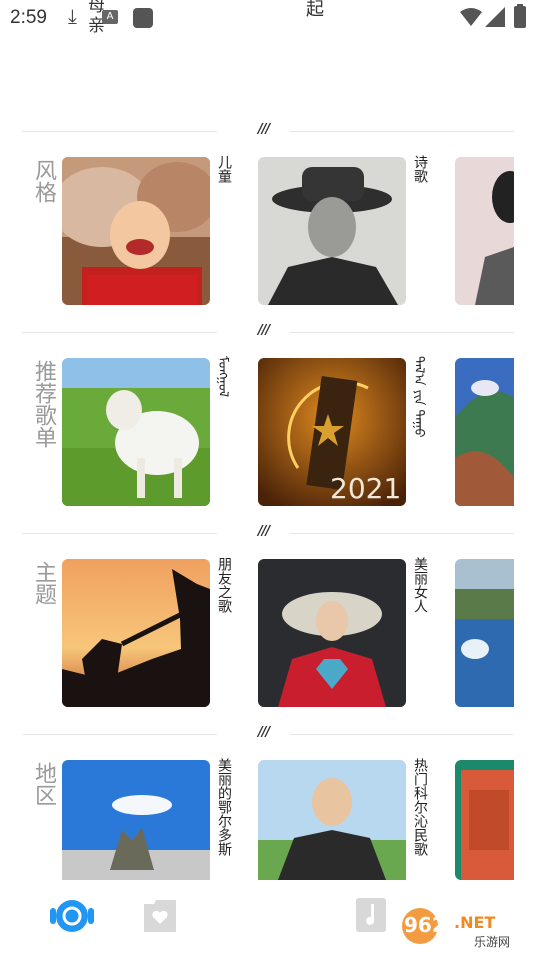 This screenshot has height=954, width=536. Describe the element at coordinates (28, 17) in the screenshot. I see `status-time: 2:59` at that location.